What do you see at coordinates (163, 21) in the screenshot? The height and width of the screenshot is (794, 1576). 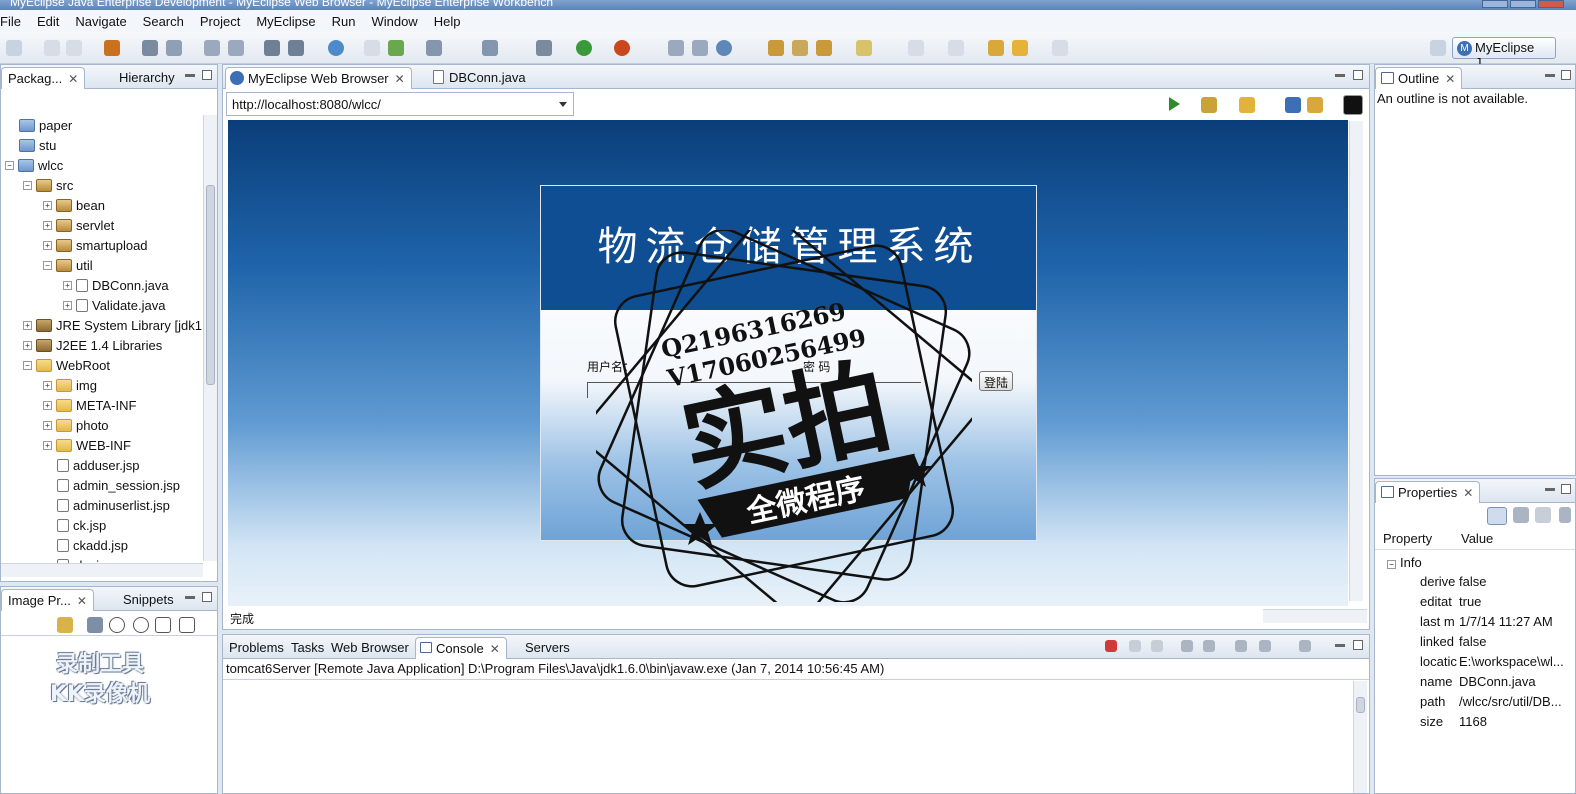 I see `menu-search: Search` at bounding box center [163, 21].